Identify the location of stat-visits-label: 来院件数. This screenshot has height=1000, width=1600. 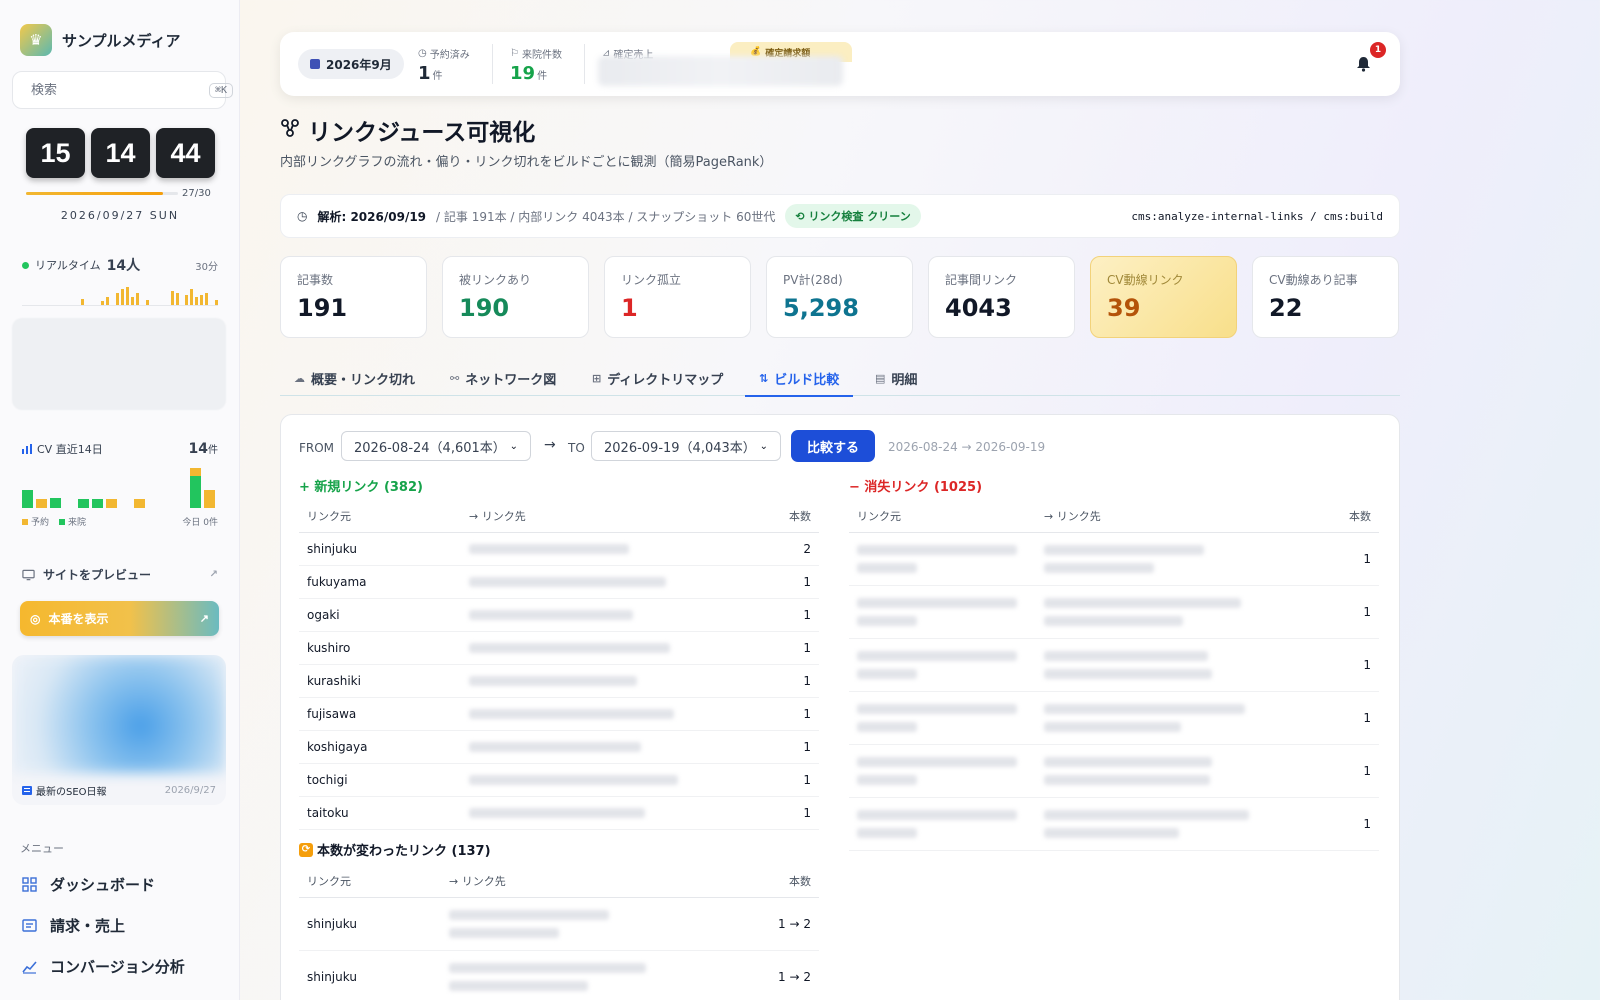
(541, 55).